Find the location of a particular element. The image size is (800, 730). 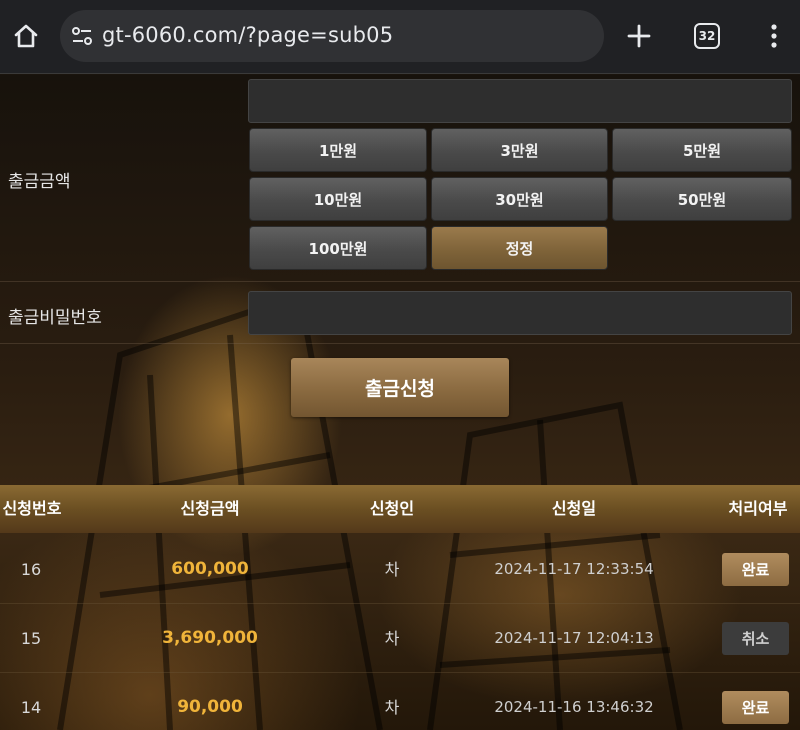

amount-input is located at coordinates (520, 101).